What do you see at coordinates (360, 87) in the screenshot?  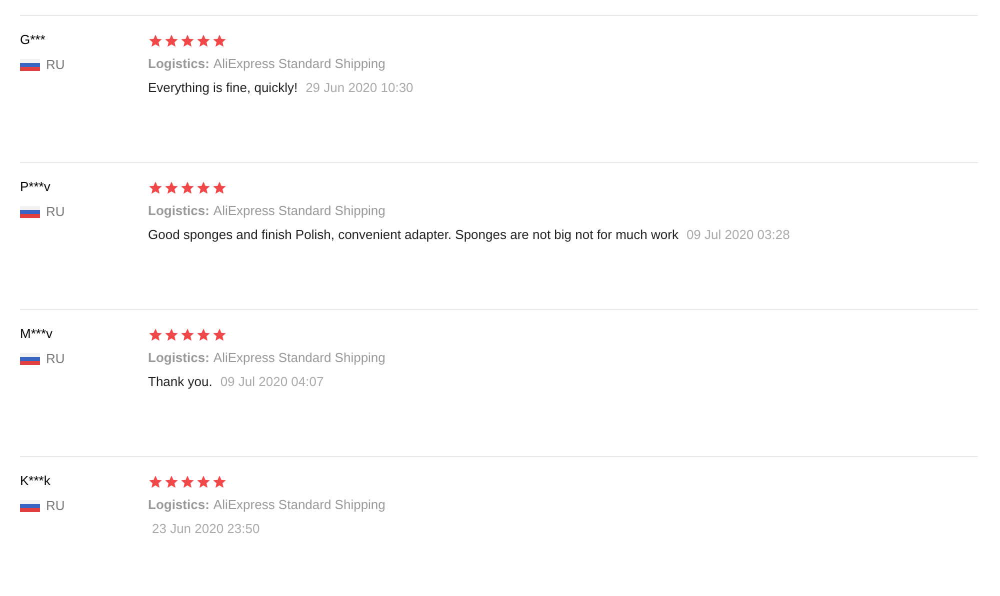 I see `review-date: 29 Jun 2020 10:30` at bounding box center [360, 87].